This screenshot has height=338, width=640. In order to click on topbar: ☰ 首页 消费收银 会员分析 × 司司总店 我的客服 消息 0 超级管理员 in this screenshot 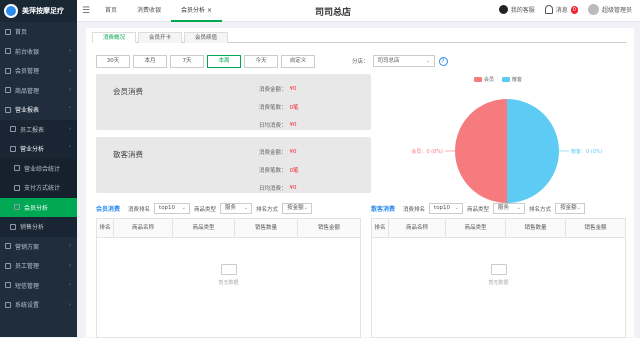, I will do `click(358, 11)`.